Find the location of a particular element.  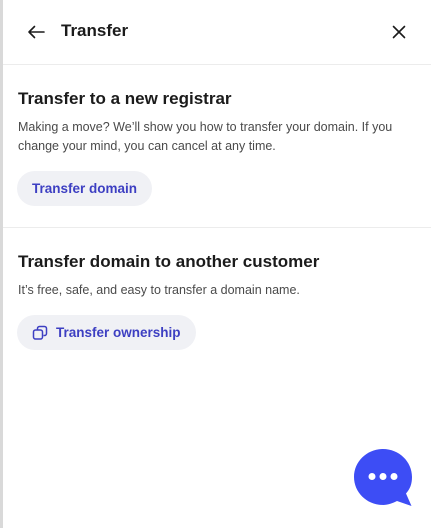

swap-icon is located at coordinates (40, 333).